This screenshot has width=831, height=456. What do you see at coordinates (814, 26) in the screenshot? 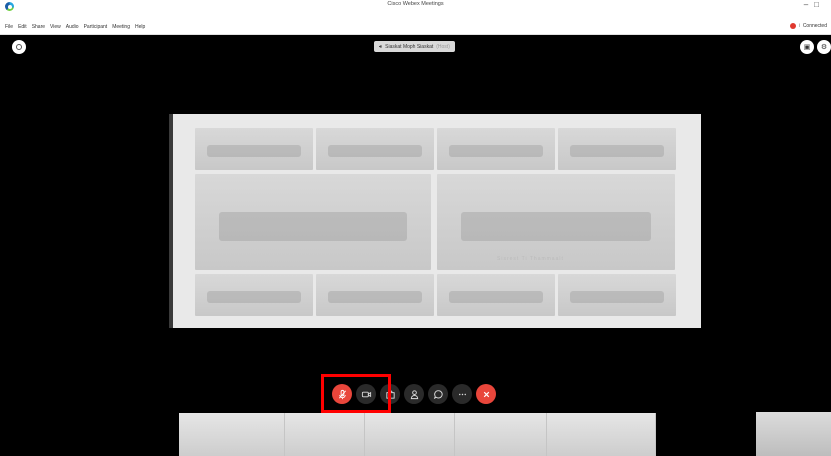
I see `connection-status-label: Connected` at bounding box center [814, 26].